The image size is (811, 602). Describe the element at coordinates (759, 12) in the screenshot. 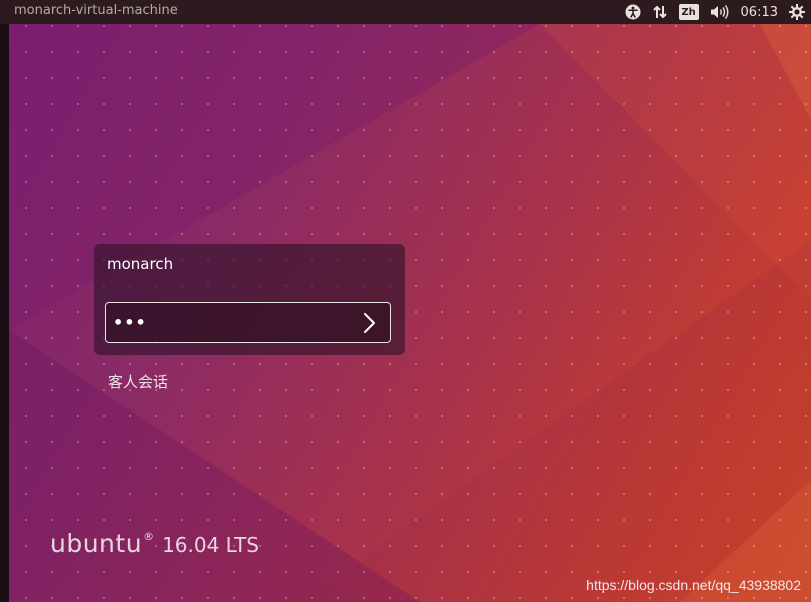

I see `clock: 06:13` at that location.